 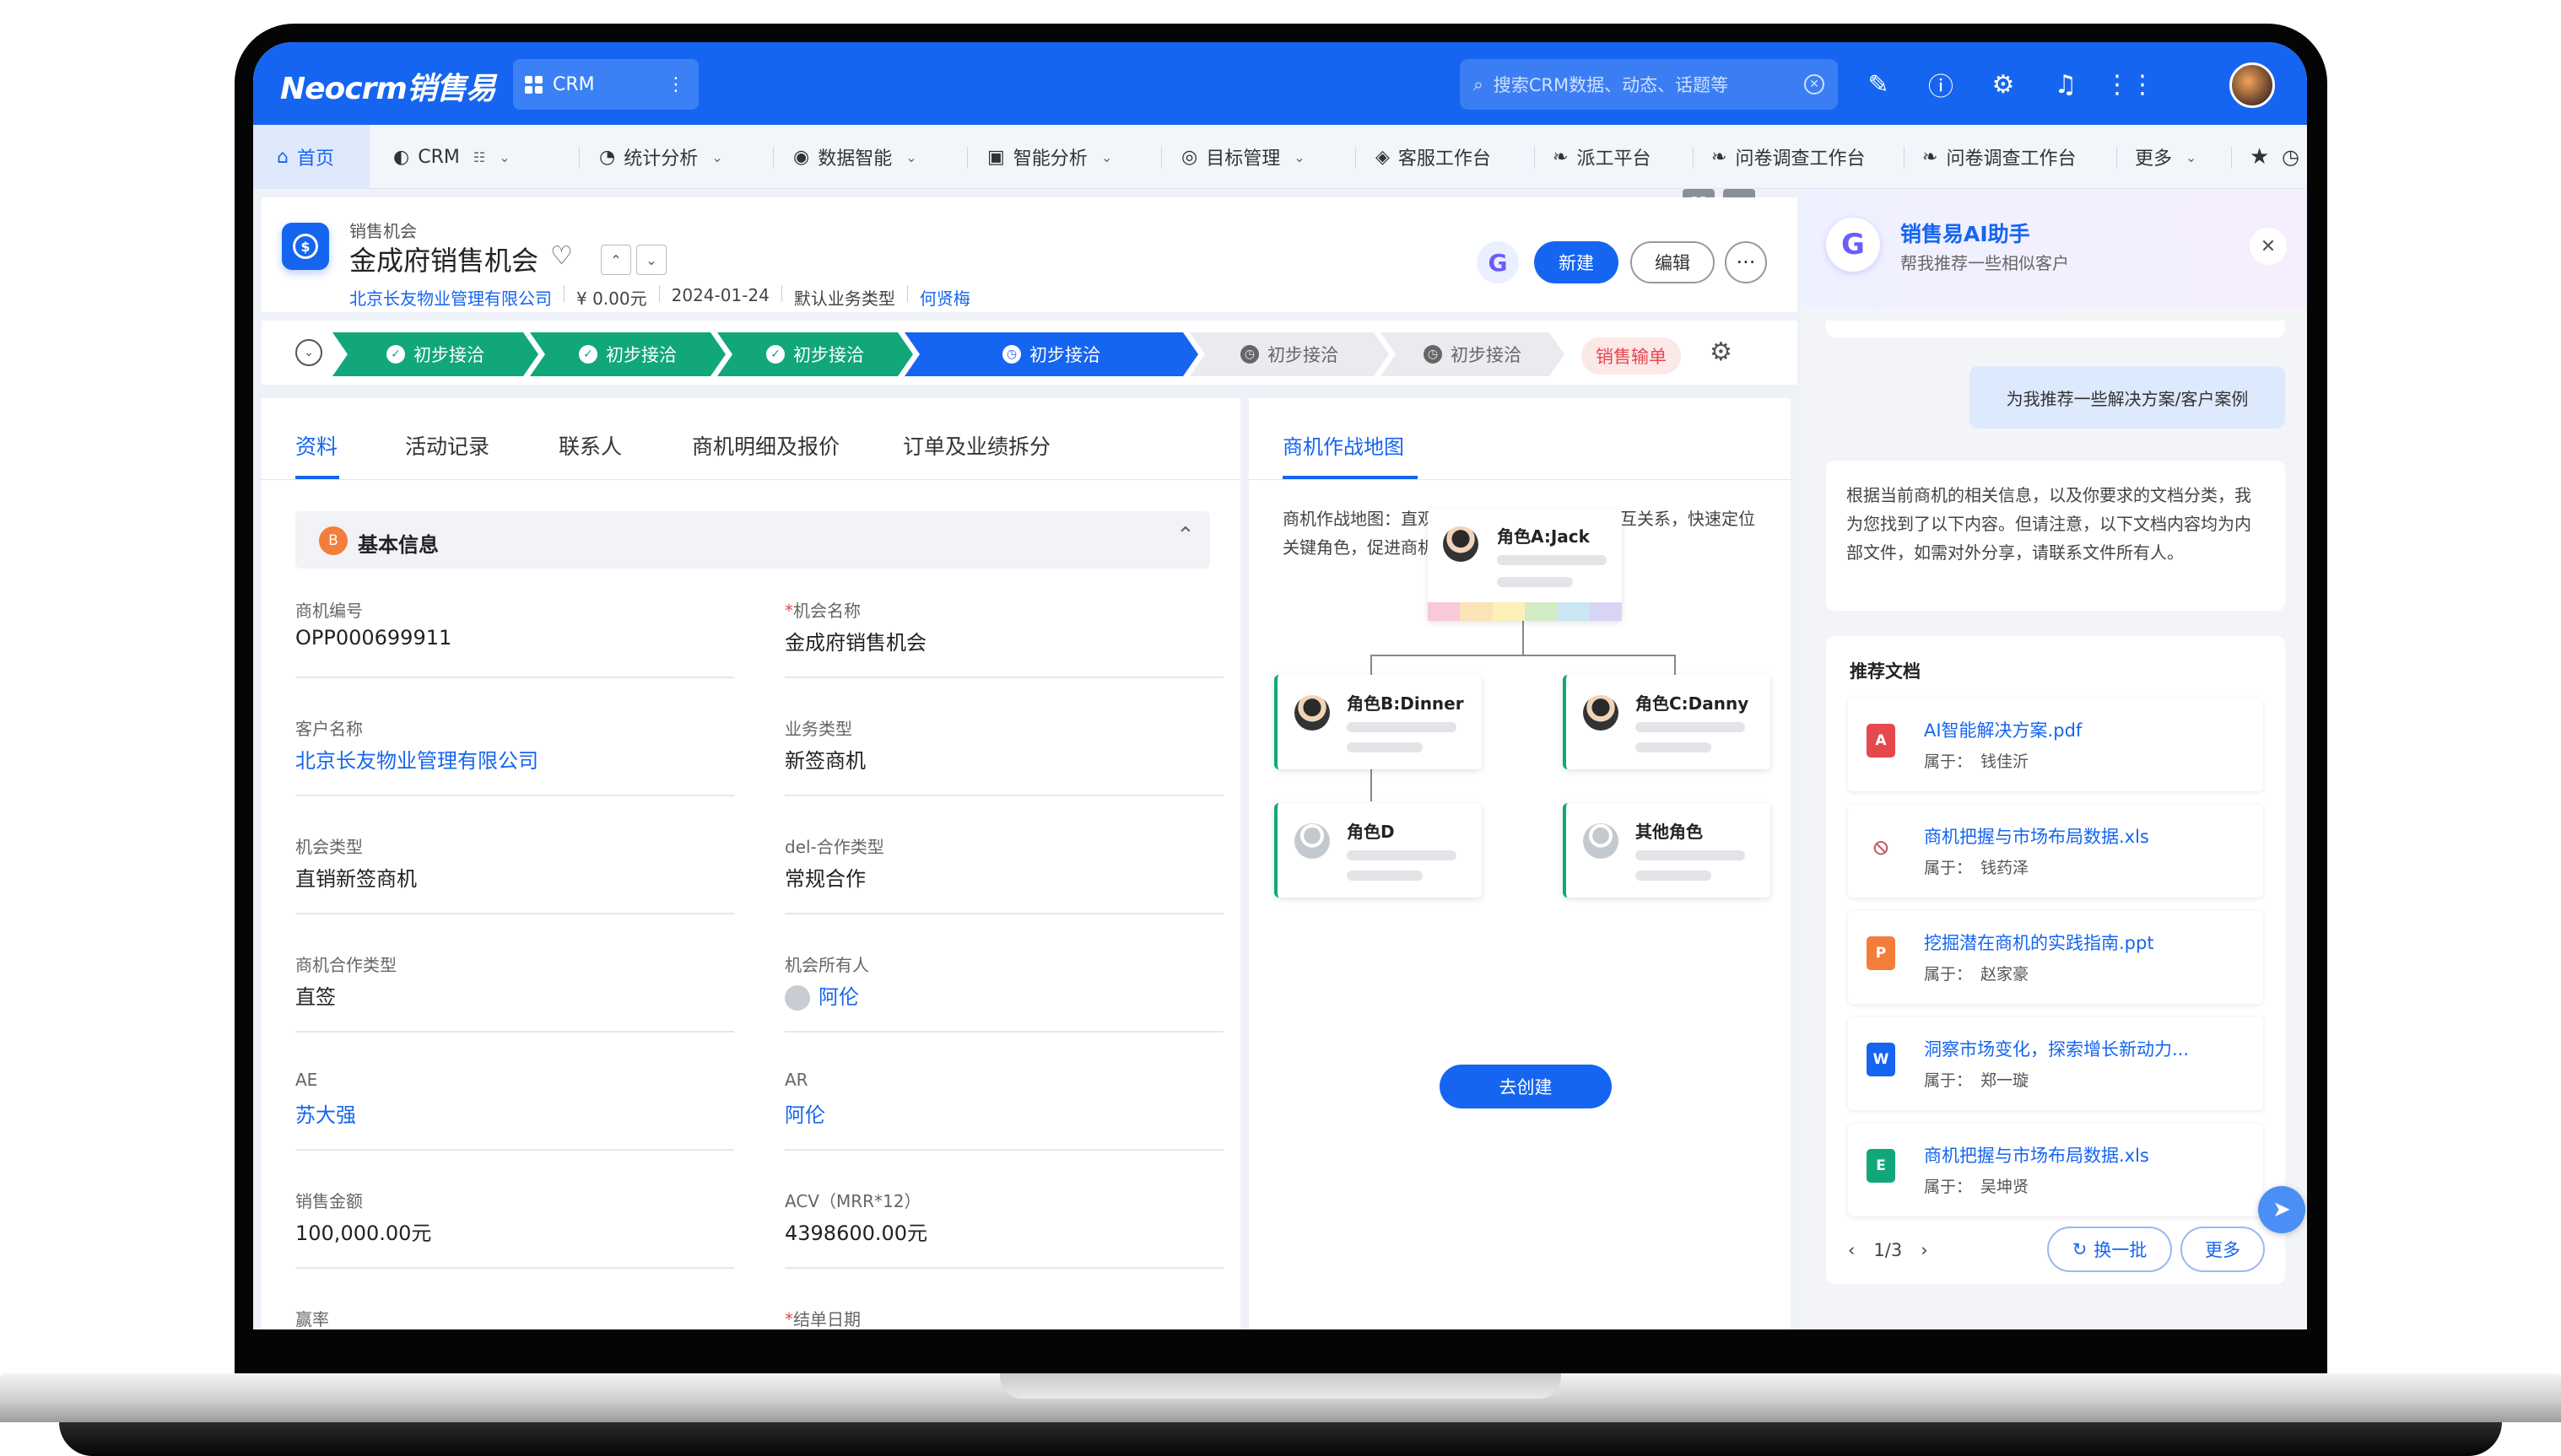 I want to click on field-label-text: 业务类型, so click(x=818, y=729).